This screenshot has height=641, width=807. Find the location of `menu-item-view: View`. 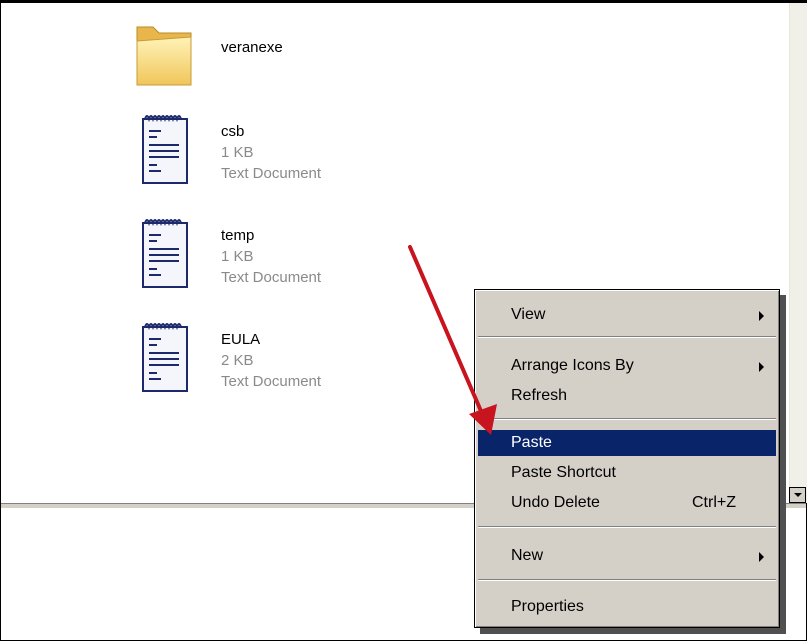

menu-item-view: View is located at coordinates (627, 315).